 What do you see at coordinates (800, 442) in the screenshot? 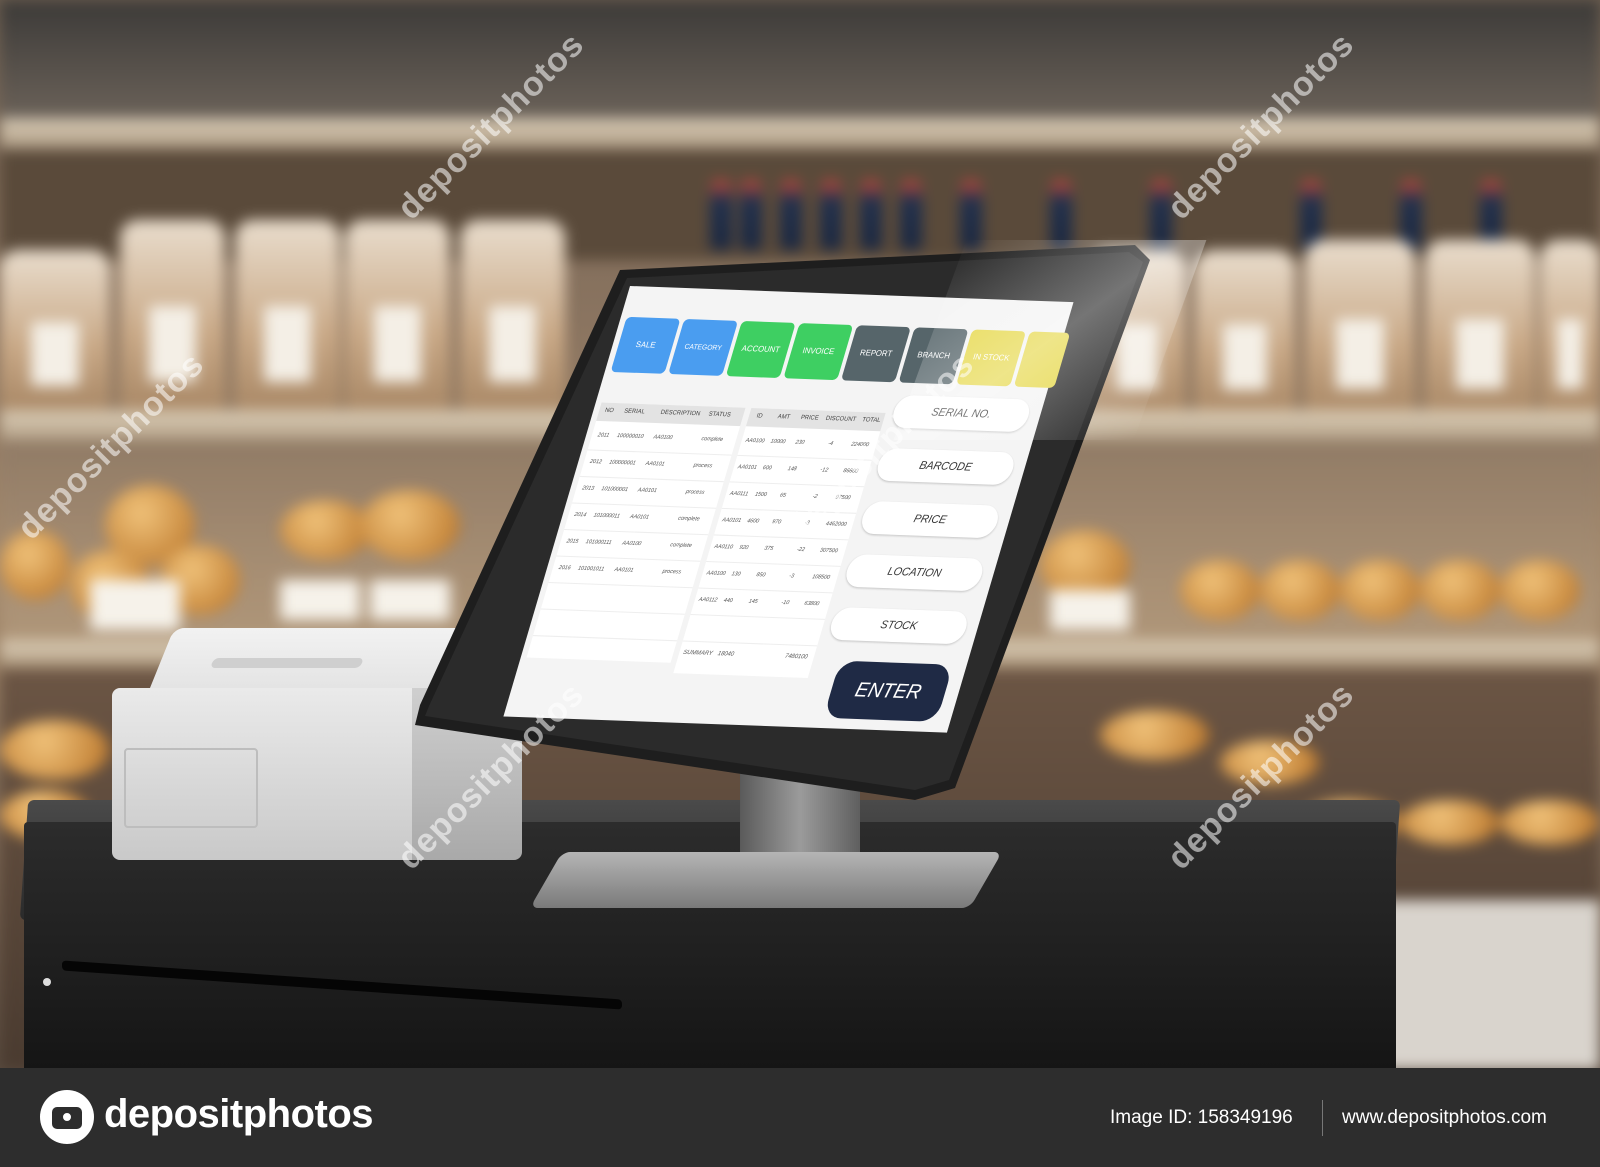
I see `cell-price: 230` at bounding box center [800, 442].